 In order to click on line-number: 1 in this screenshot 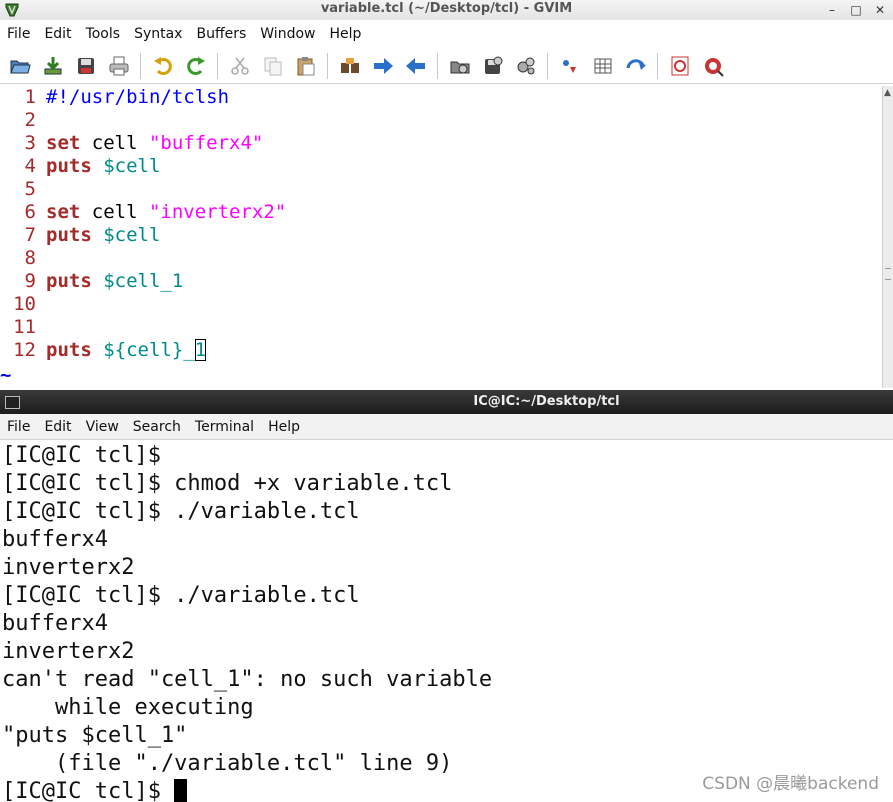, I will do `click(30, 97)`.